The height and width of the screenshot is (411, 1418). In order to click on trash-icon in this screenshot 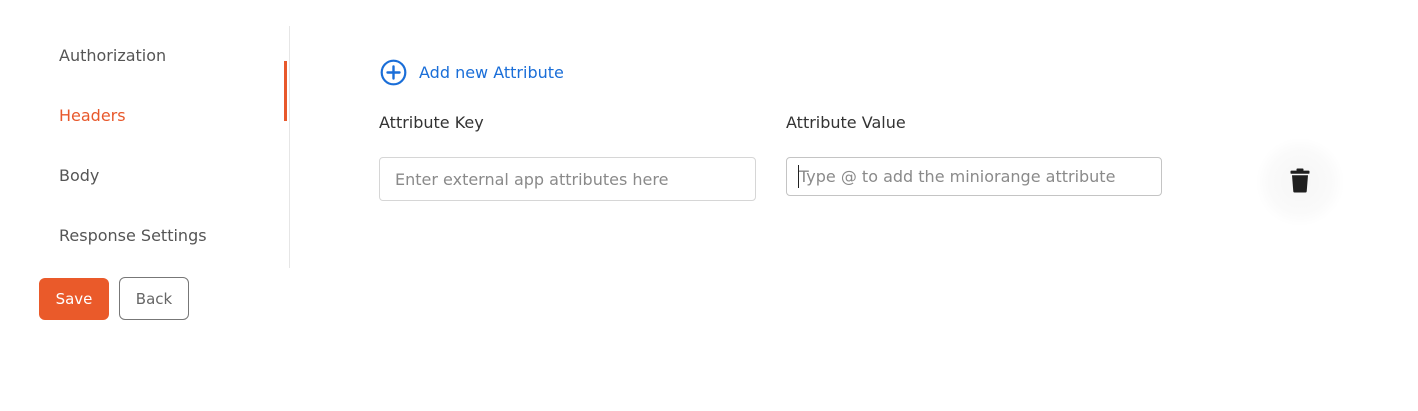, I will do `click(1300, 182)`.